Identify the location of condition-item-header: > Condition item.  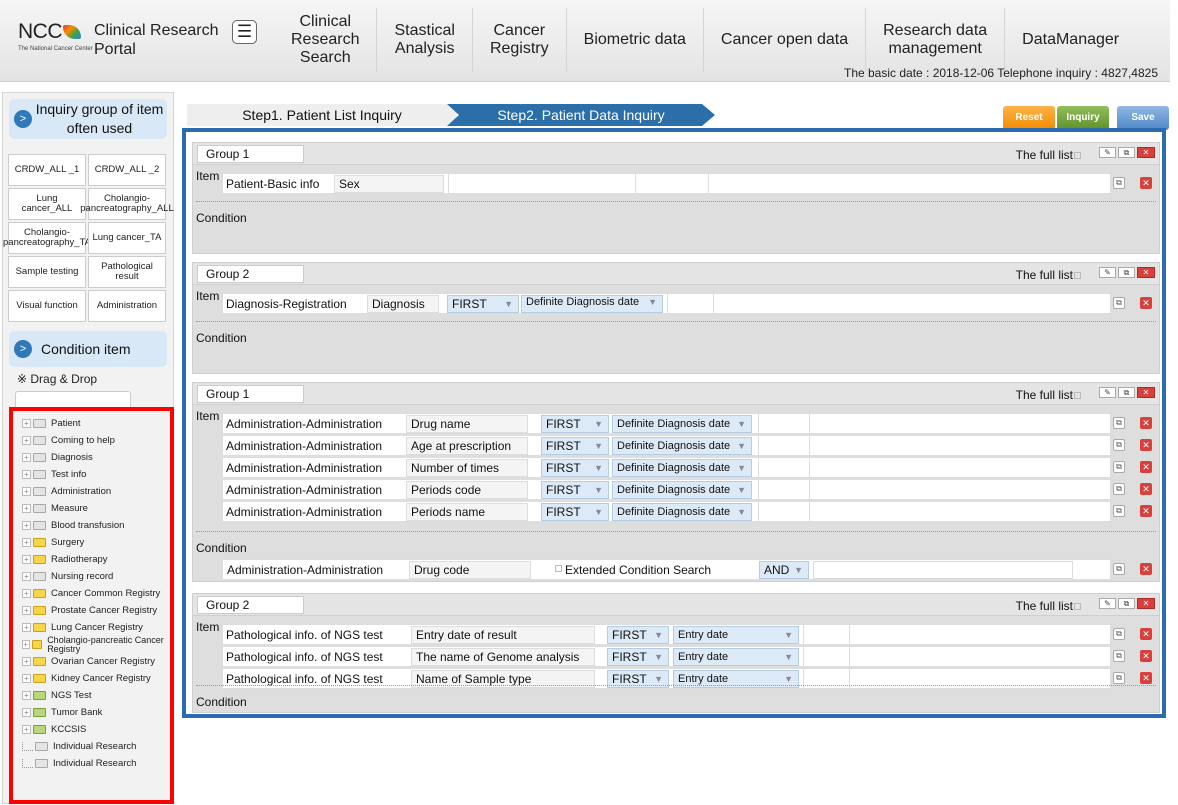
(88, 349).